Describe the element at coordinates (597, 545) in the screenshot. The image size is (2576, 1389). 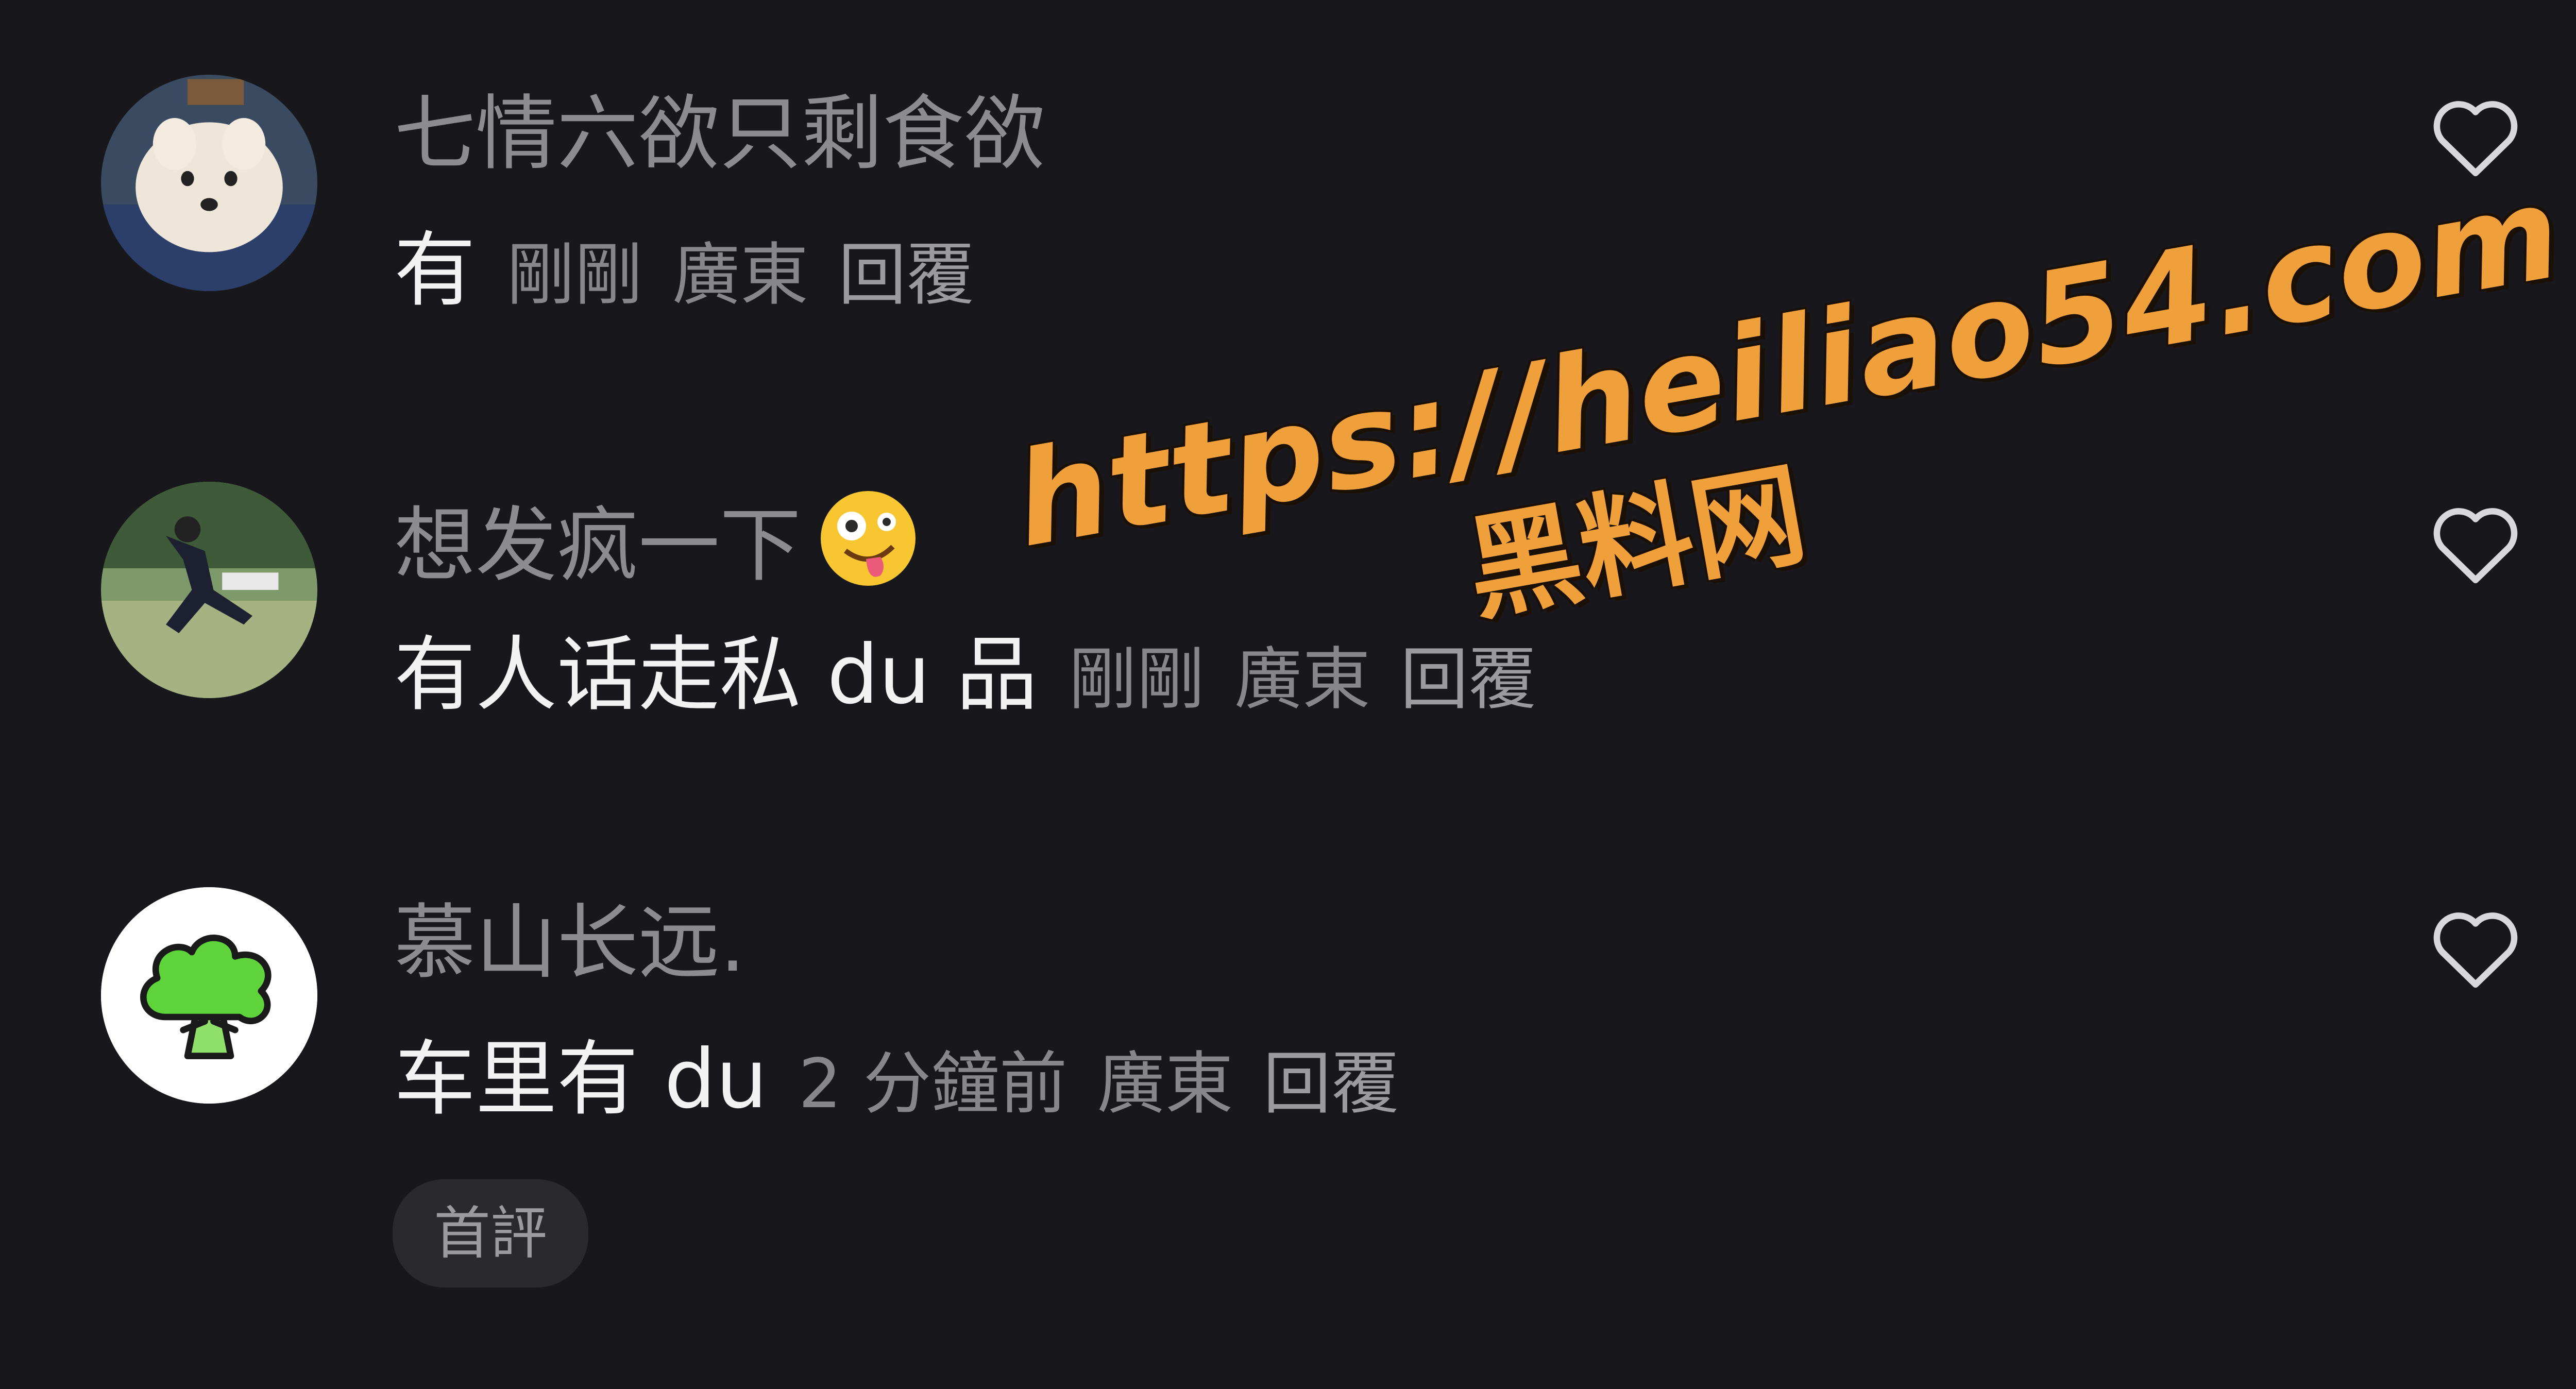
I see `username-text: 想发疯一下` at that location.